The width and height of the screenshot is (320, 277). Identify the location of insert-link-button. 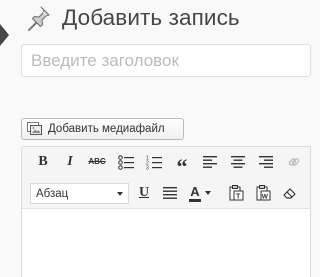
(294, 162).